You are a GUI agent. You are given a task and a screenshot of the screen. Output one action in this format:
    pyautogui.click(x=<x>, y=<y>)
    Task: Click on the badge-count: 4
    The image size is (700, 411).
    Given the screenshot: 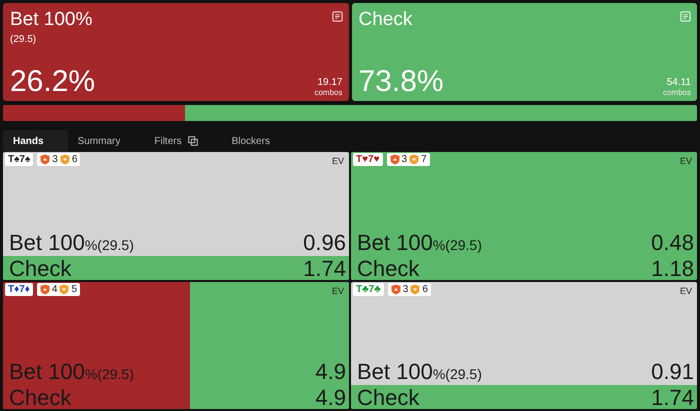 What is the action you would take?
    pyautogui.click(x=55, y=289)
    